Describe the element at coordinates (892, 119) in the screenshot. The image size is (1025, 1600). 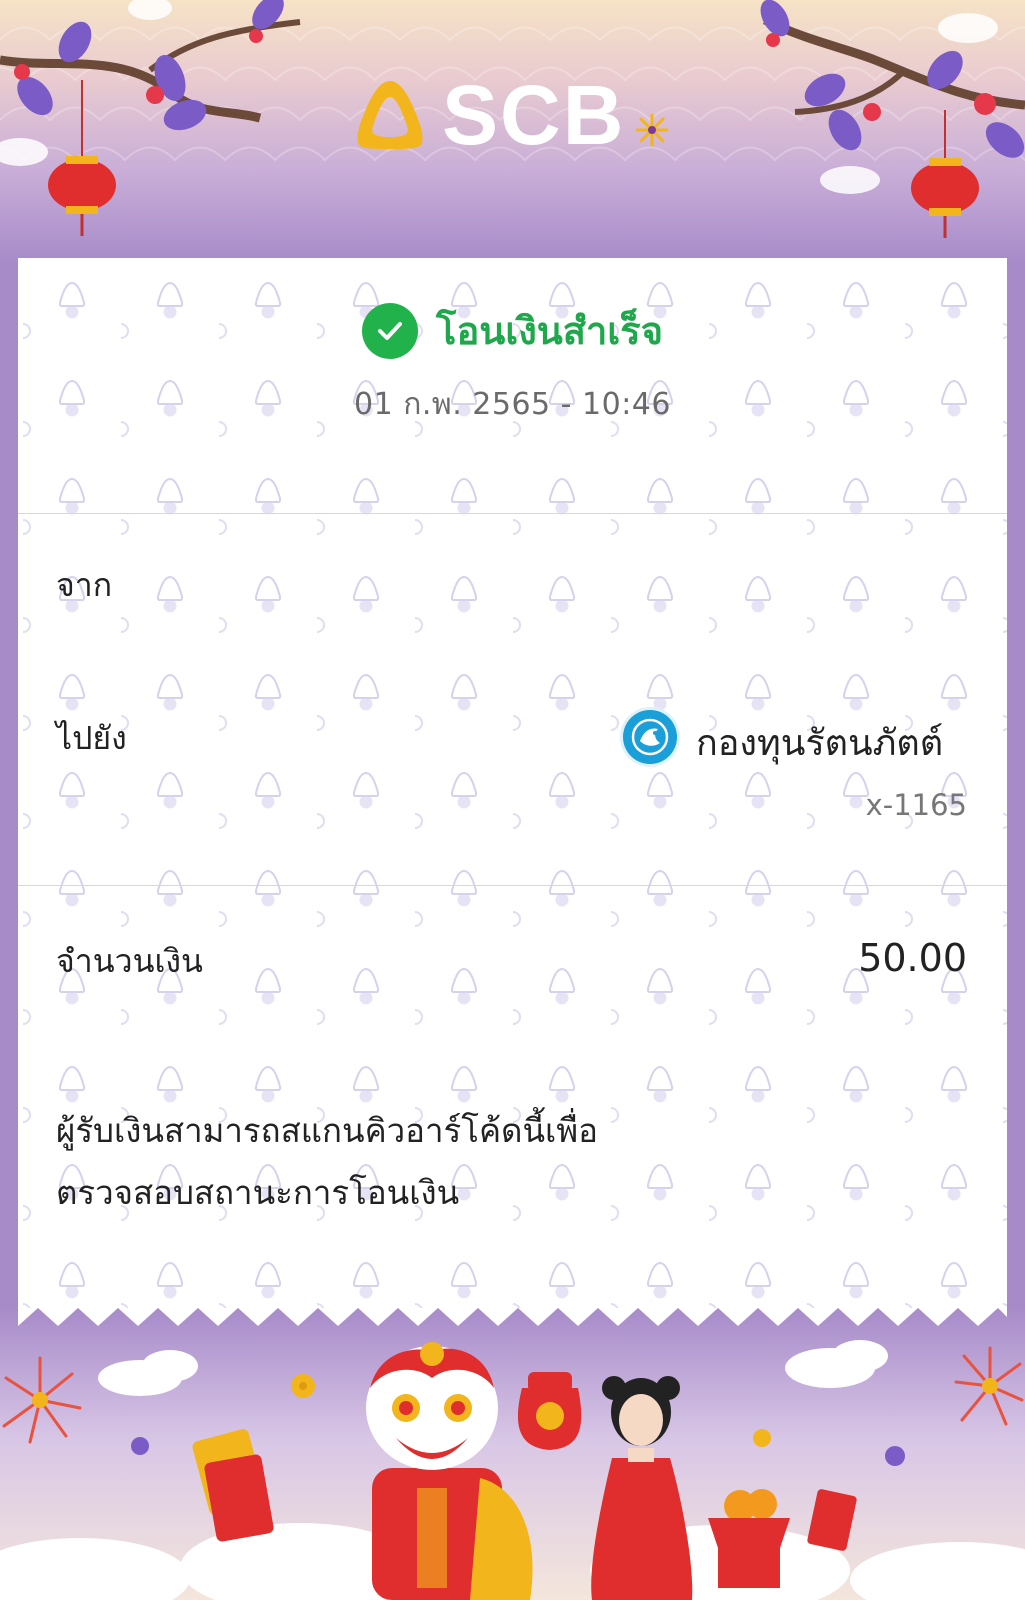
I see `plum-branch-right-decoration` at that location.